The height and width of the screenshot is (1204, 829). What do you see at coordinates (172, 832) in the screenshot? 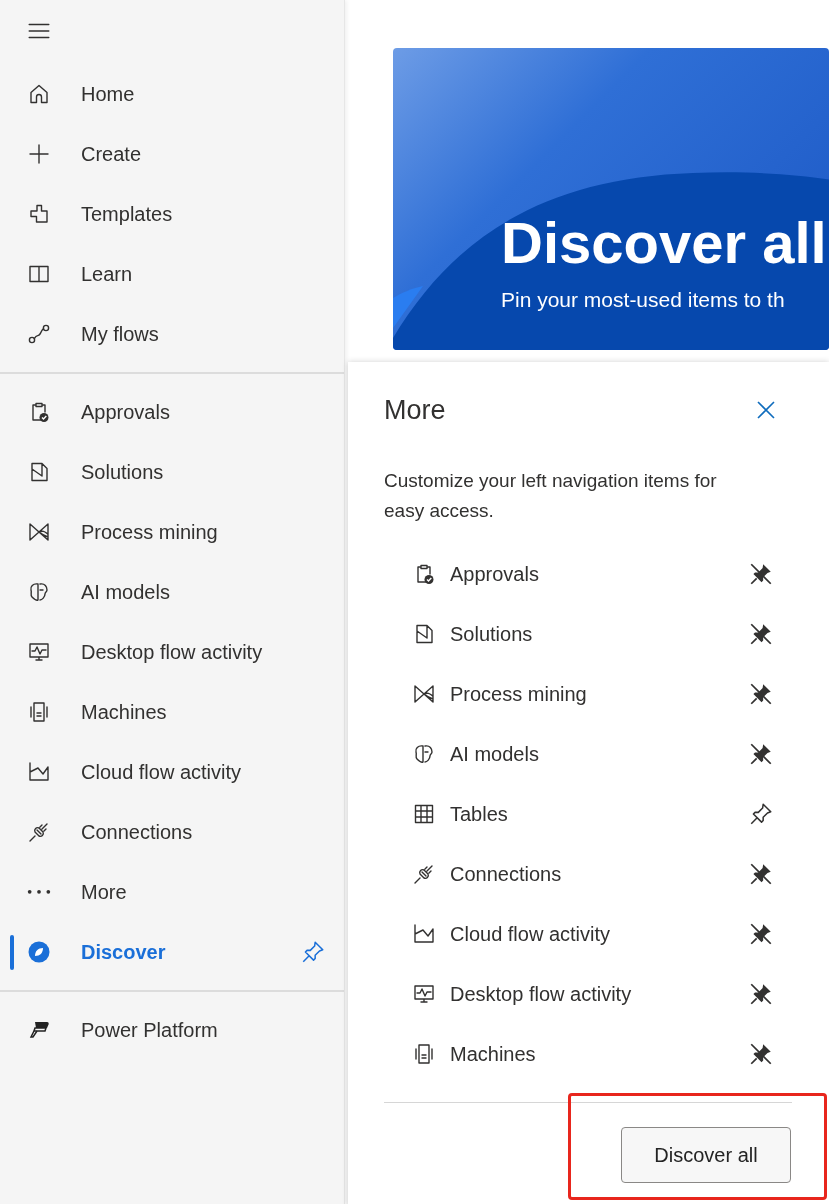
I see `nav-item: Connections` at bounding box center [172, 832].